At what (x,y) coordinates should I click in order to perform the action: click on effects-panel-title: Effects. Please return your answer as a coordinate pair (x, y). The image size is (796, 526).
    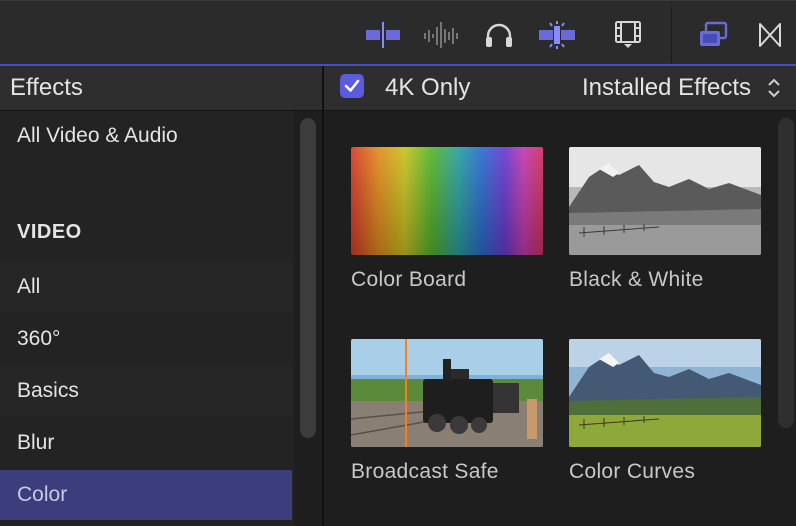
    Looking at the image, I should click on (46, 87).